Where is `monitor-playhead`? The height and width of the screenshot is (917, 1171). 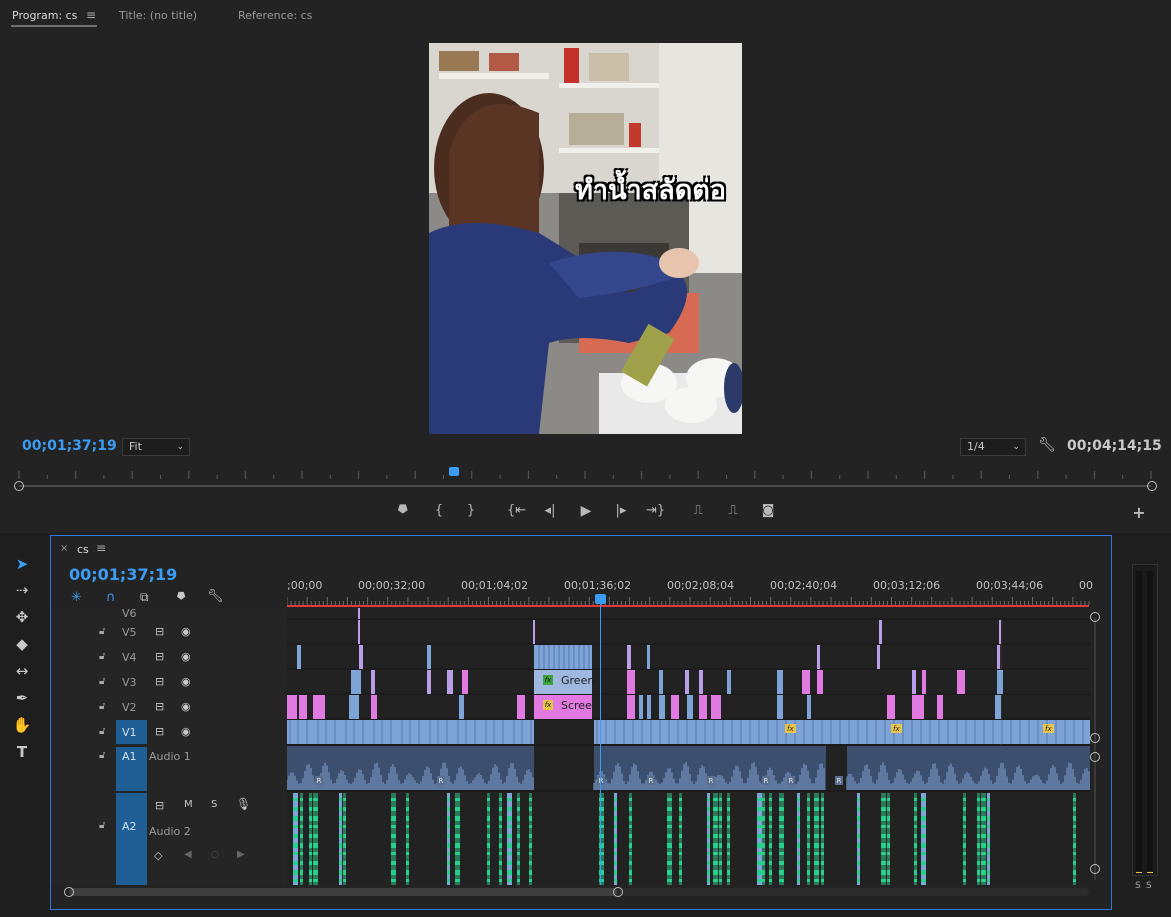
monitor-playhead is located at coordinates (454, 471).